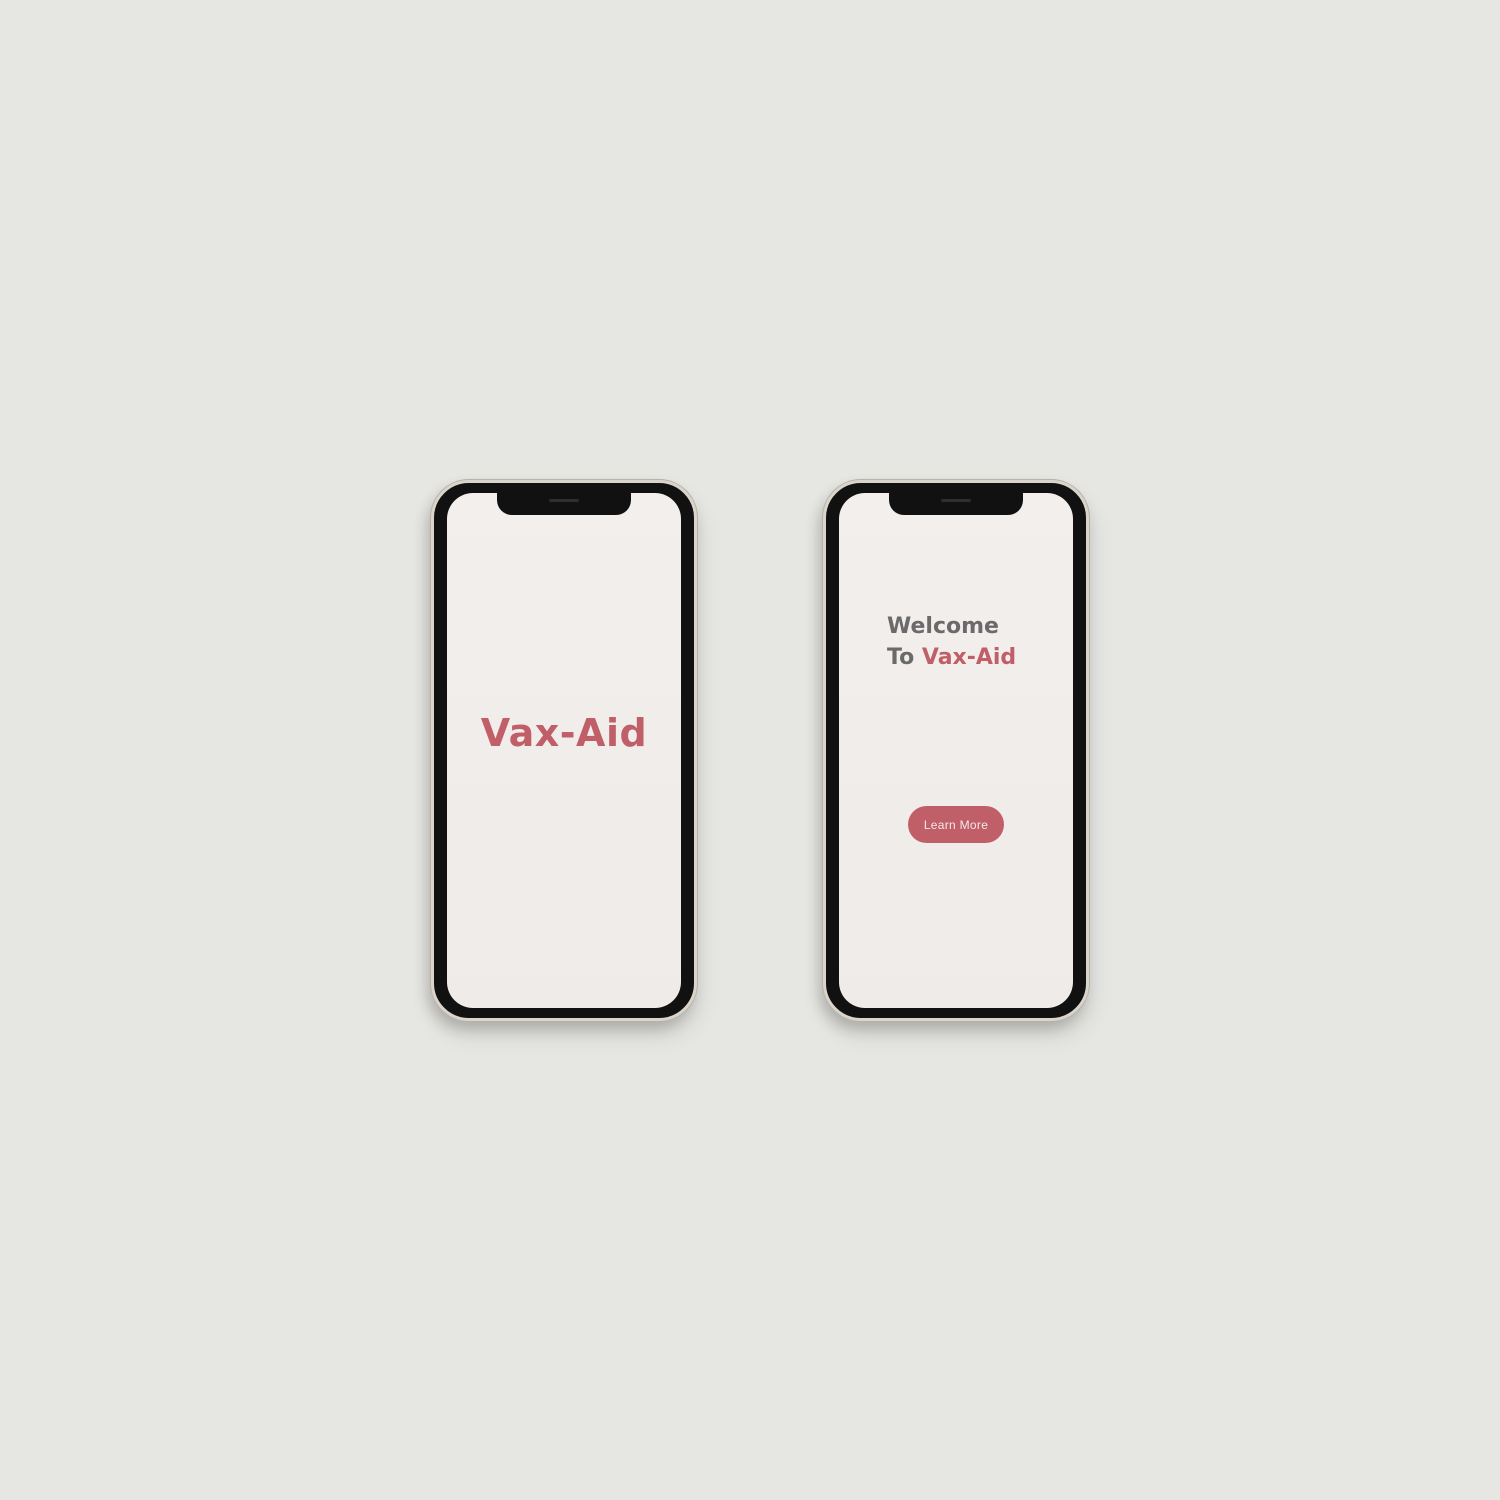 Image resolution: width=1500 pixels, height=1500 pixels. I want to click on learn-more-button: Learn More, so click(956, 824).